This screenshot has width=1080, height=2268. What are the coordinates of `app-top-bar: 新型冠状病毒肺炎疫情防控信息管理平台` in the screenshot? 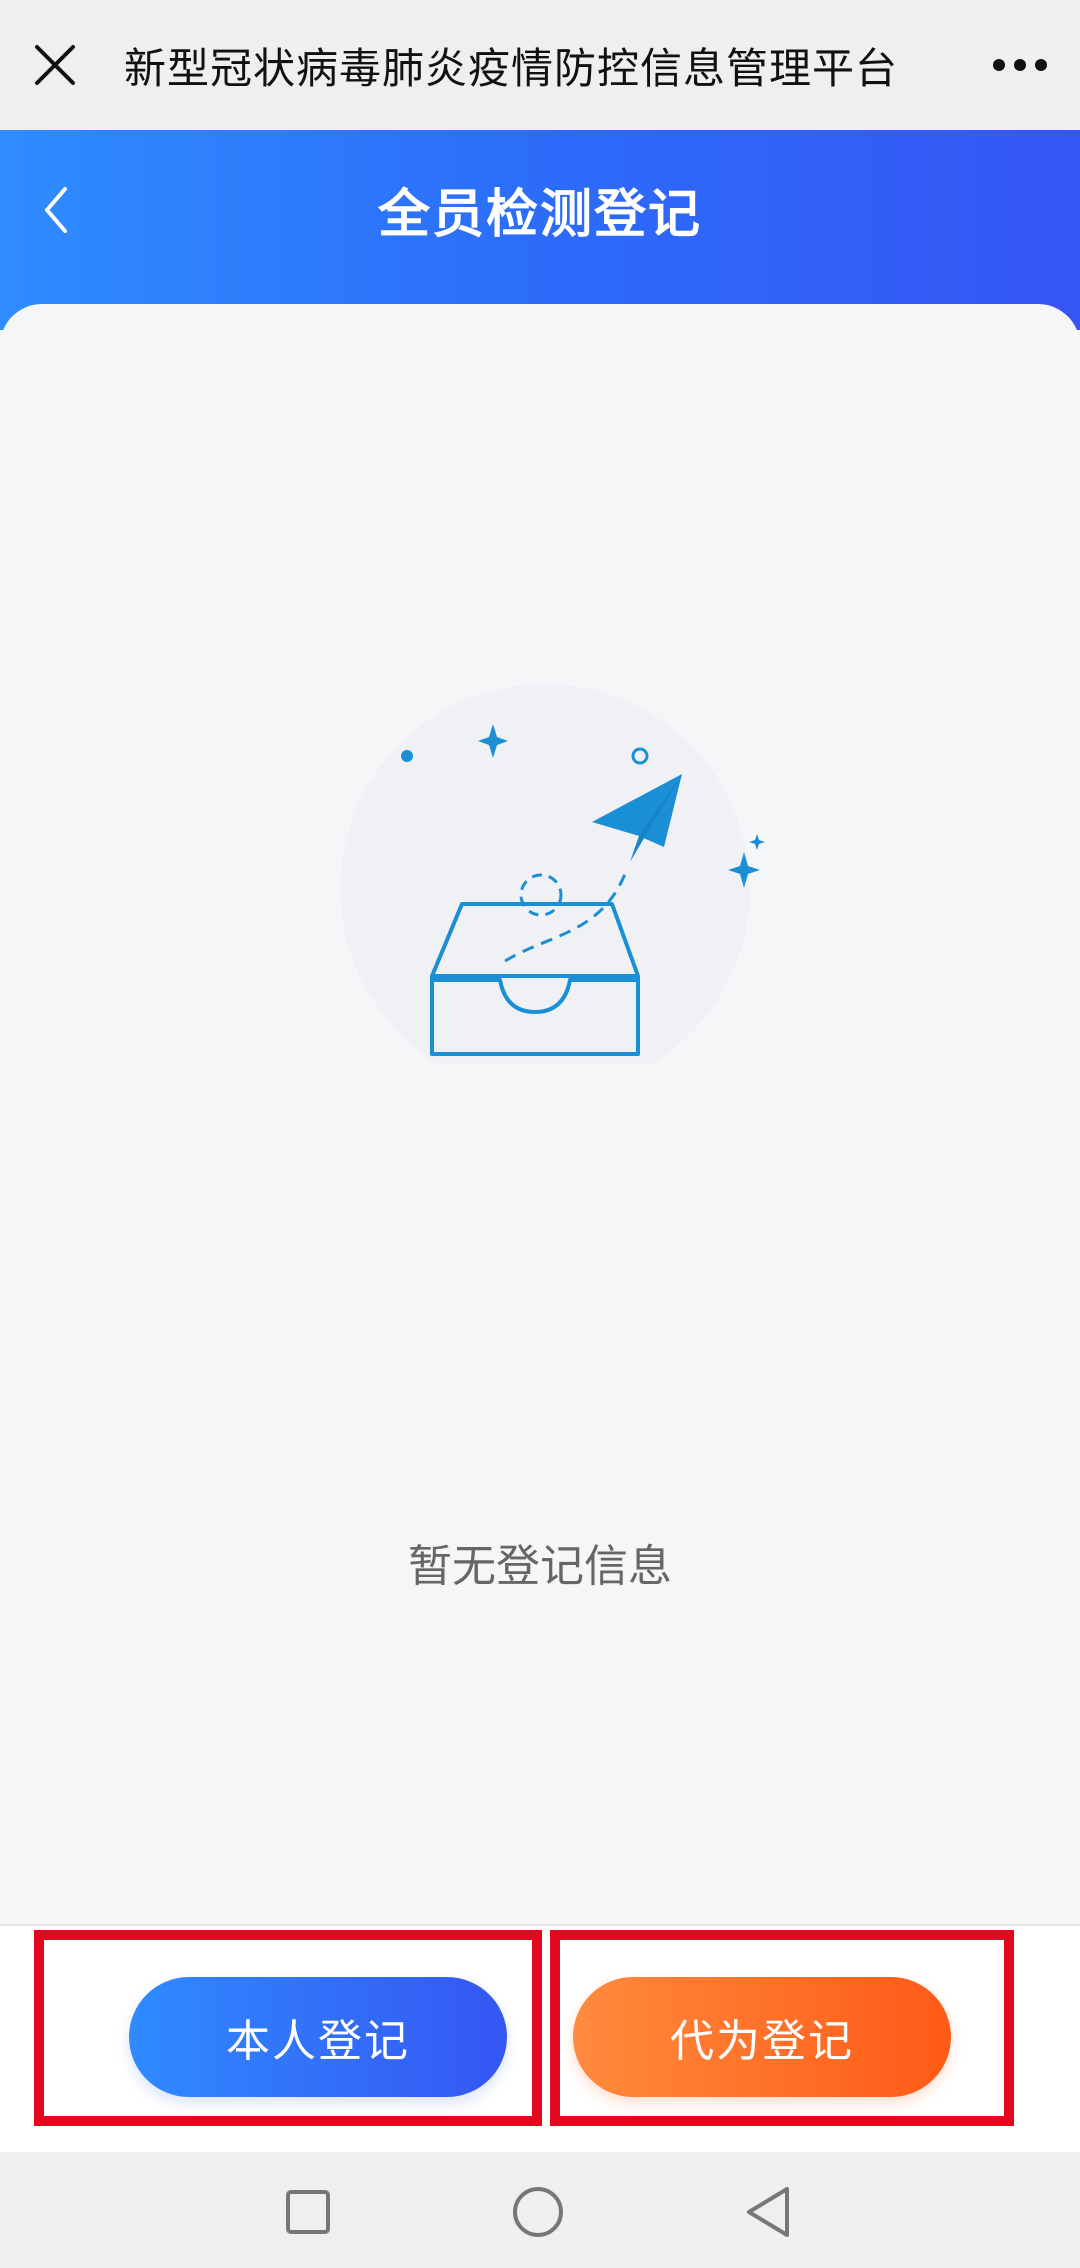 It's located at (540, 65).